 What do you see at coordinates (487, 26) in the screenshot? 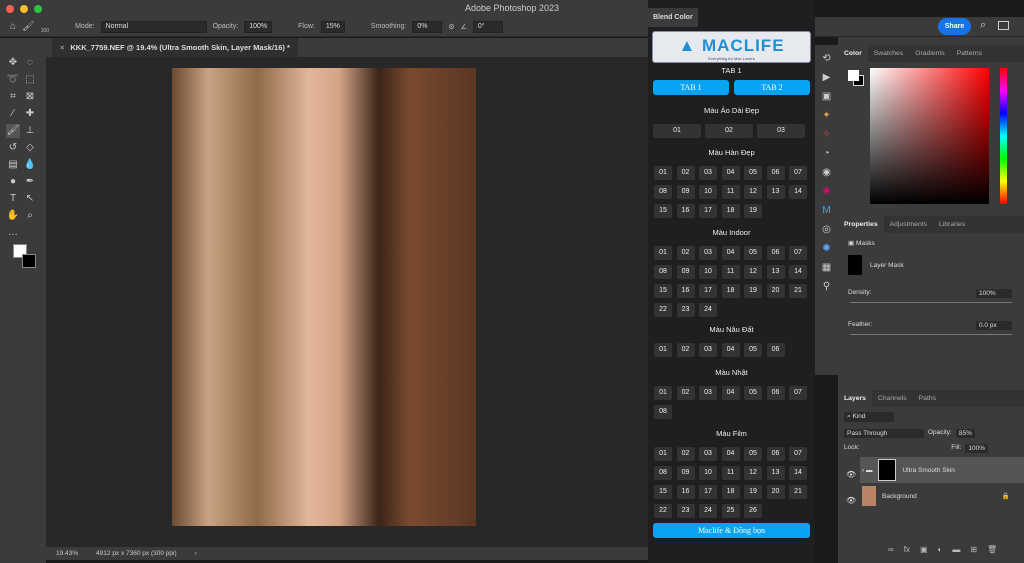
I see `angle-input: 0°` at bounding box center [487, 26].